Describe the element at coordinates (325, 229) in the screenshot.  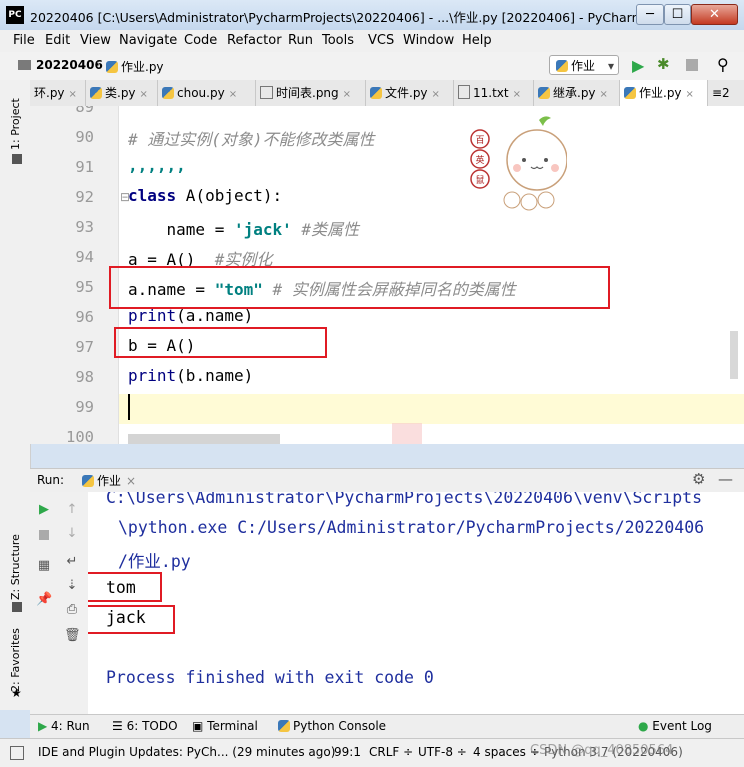
I see `comment-token: #类属性` at that location.